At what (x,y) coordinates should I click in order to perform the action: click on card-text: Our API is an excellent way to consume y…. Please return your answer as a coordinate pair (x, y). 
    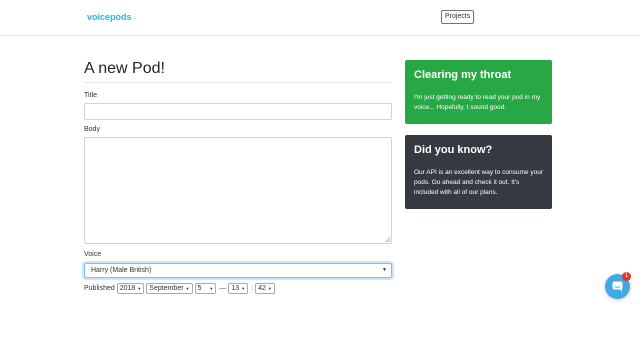
    Looking at the image, I should click on (478, 182).